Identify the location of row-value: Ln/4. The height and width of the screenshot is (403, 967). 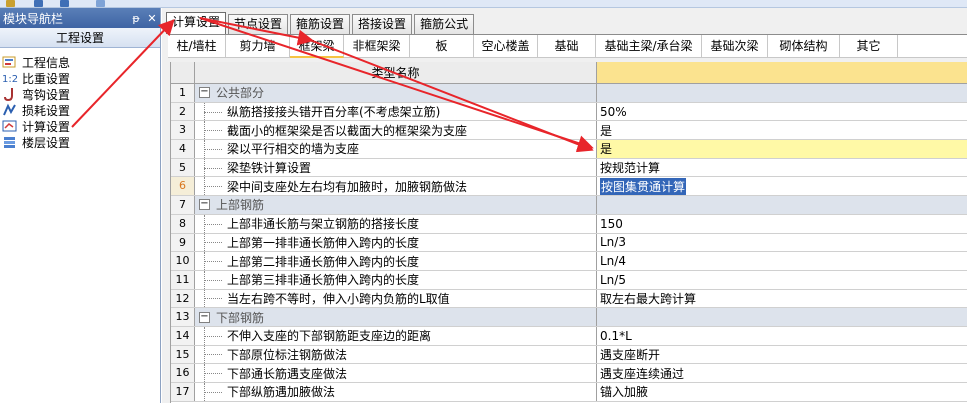
(782, 261).